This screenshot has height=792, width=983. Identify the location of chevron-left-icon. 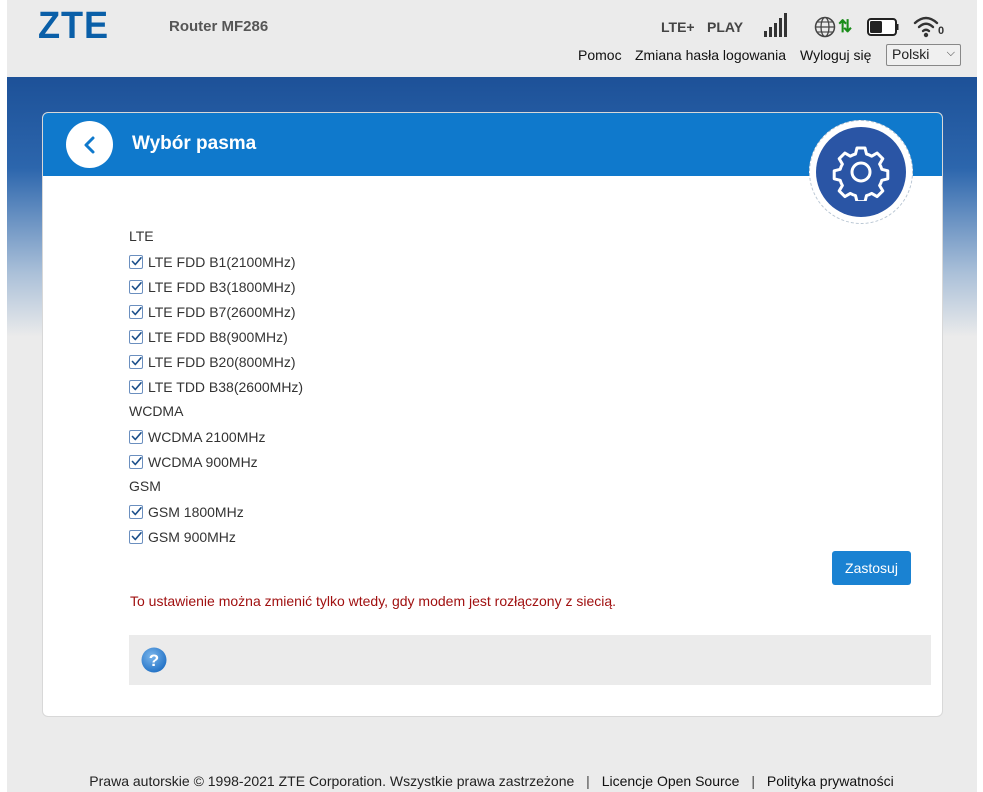
(89, 144).